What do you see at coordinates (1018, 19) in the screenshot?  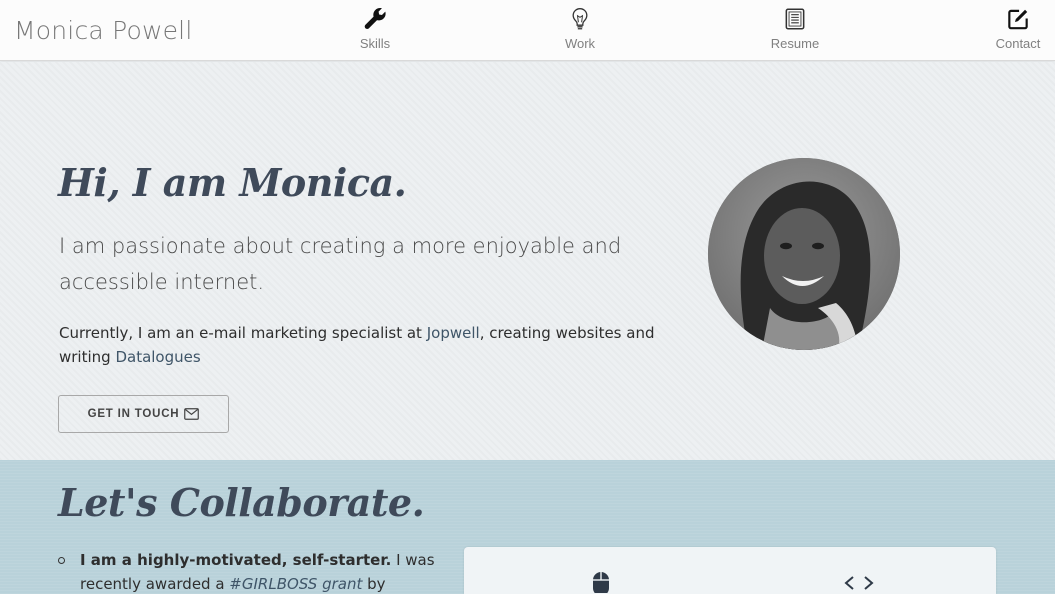 I see `edit-icon` at bounding box center [1018, 19].